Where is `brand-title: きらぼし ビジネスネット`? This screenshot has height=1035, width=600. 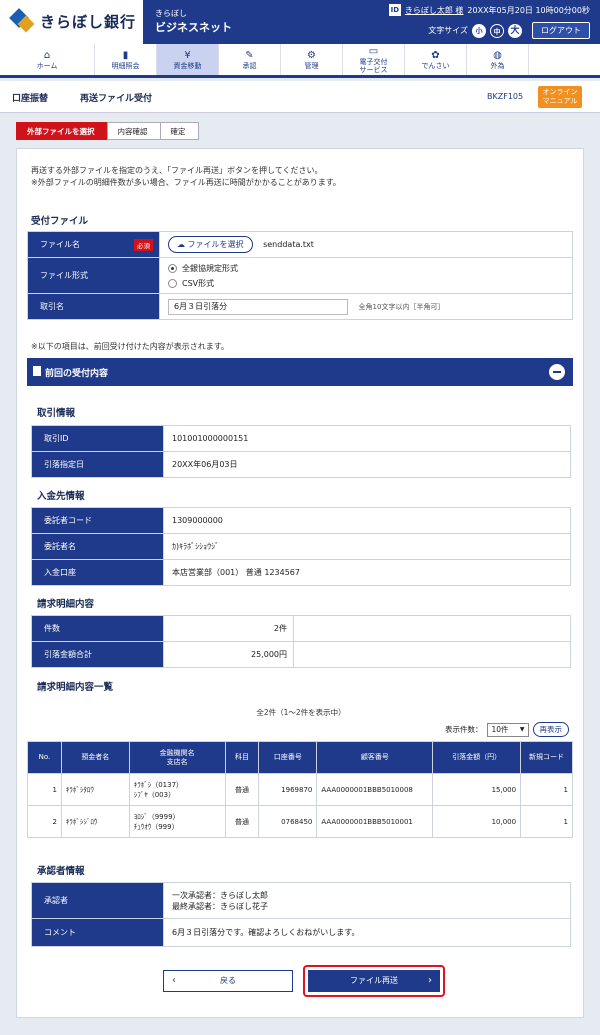 brand-title: きらぼし ビジネスネット is located at coordinates (193, 21).